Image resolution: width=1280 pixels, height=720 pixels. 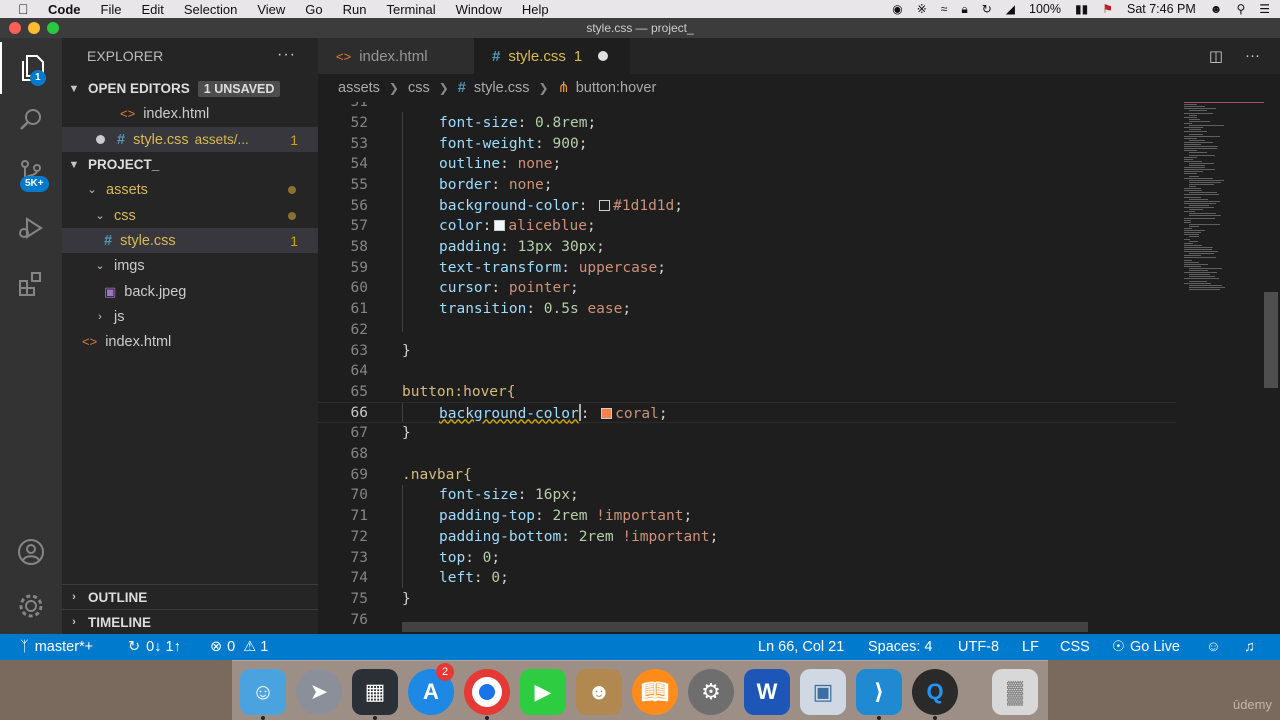 What do you see at coordinates (1213, 647) in the screenshot?
I see `feedback-icon: ☺` at bounding box center [1213, 647].